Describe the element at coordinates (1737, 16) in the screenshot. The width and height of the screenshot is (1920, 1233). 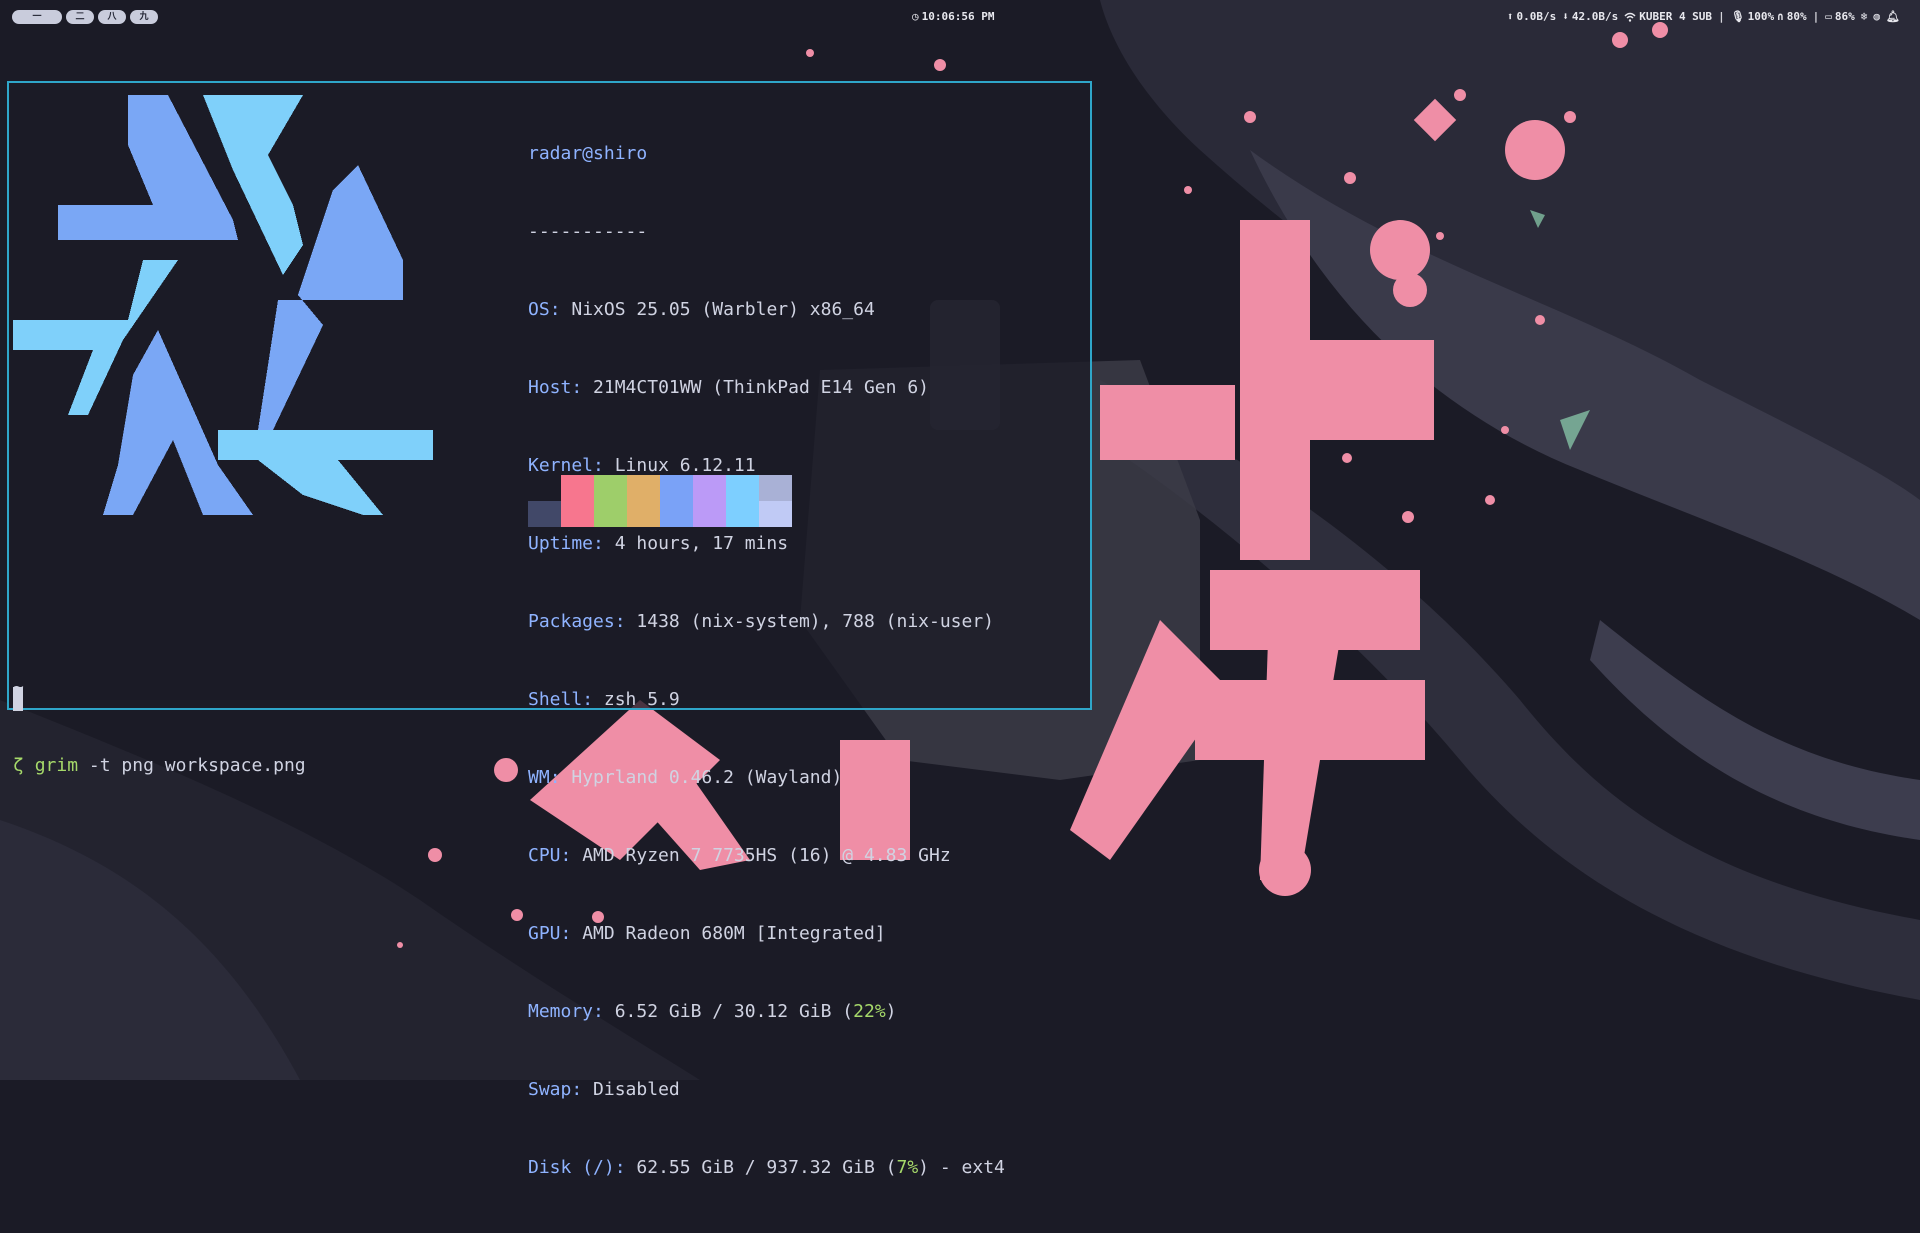
I see `microphone-icon: 🎙` at that location.